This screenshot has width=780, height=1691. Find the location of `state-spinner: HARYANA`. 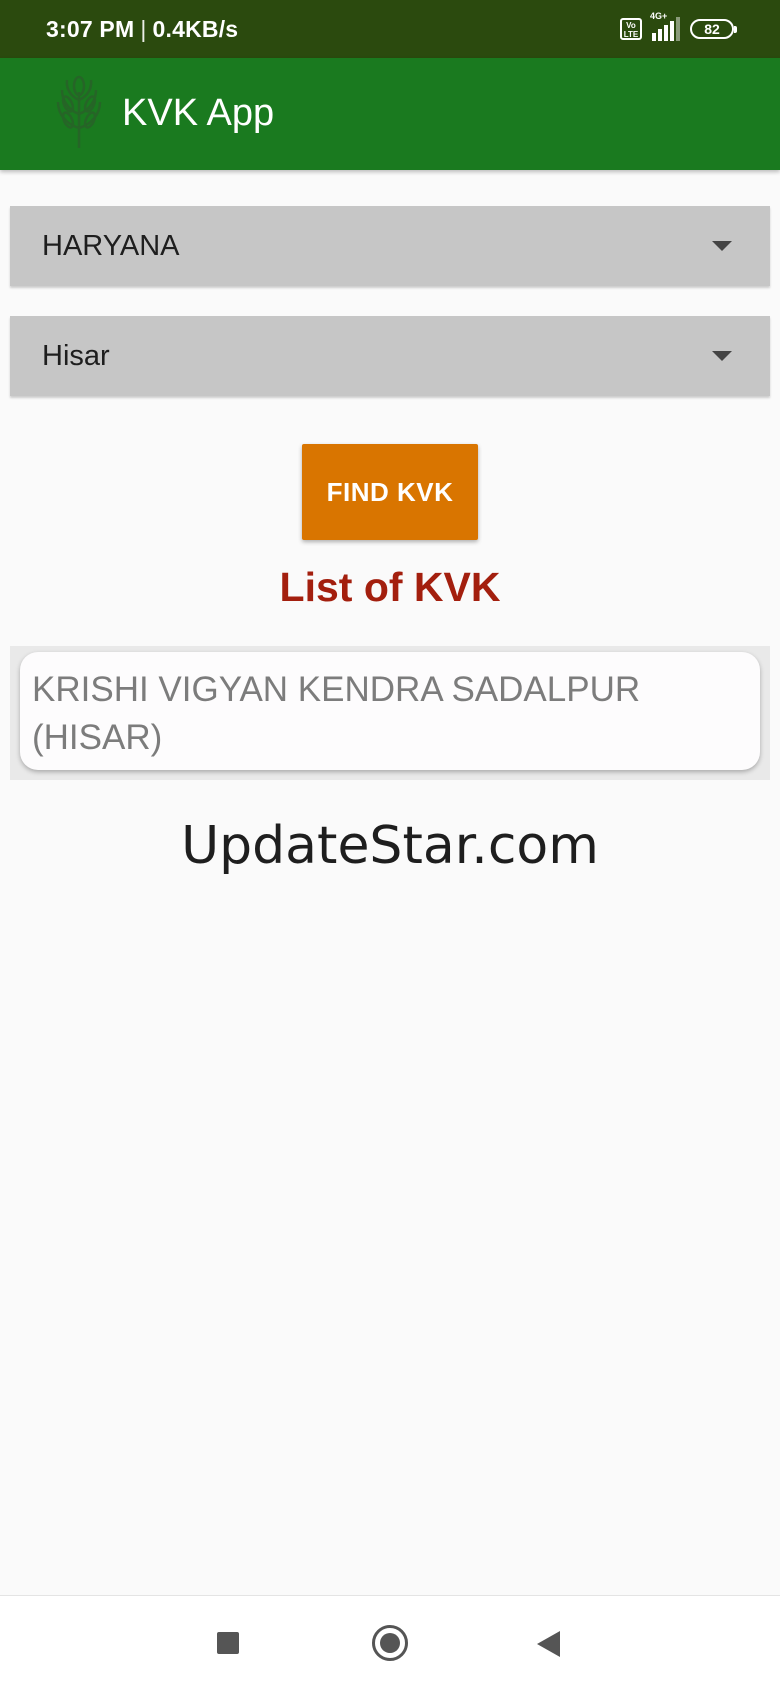

state-spinner: HARYANA is located at coordinates (390, 246).